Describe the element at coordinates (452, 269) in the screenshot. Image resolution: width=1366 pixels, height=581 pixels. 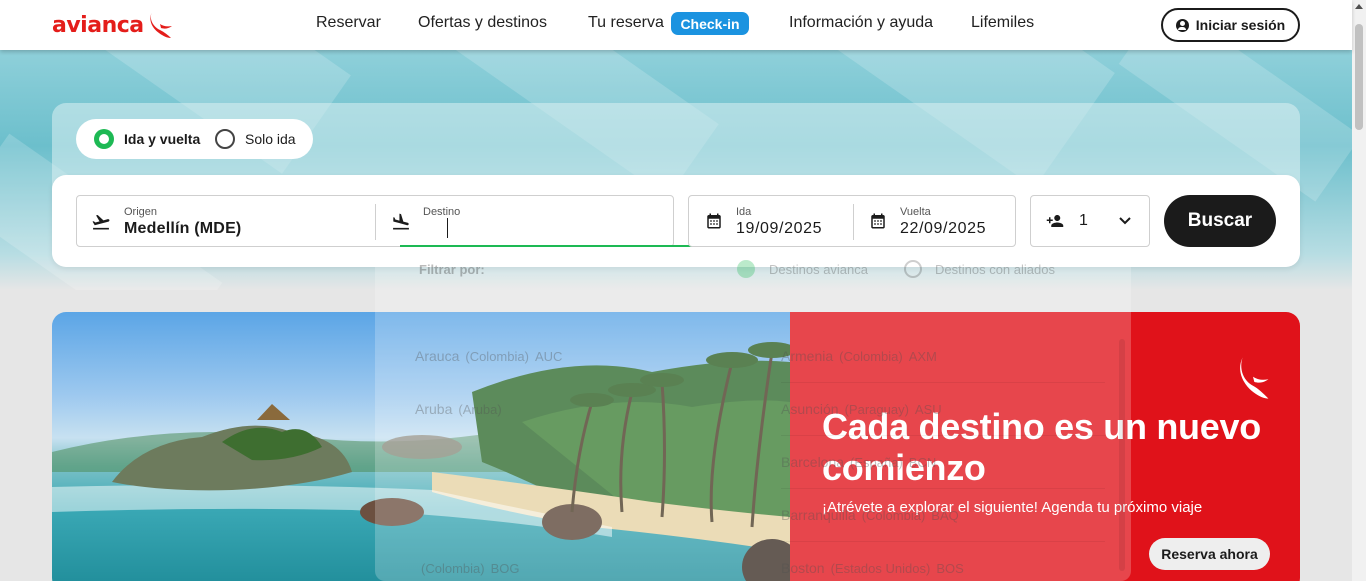
I see `filter-label: Filtrar por:` at that location.